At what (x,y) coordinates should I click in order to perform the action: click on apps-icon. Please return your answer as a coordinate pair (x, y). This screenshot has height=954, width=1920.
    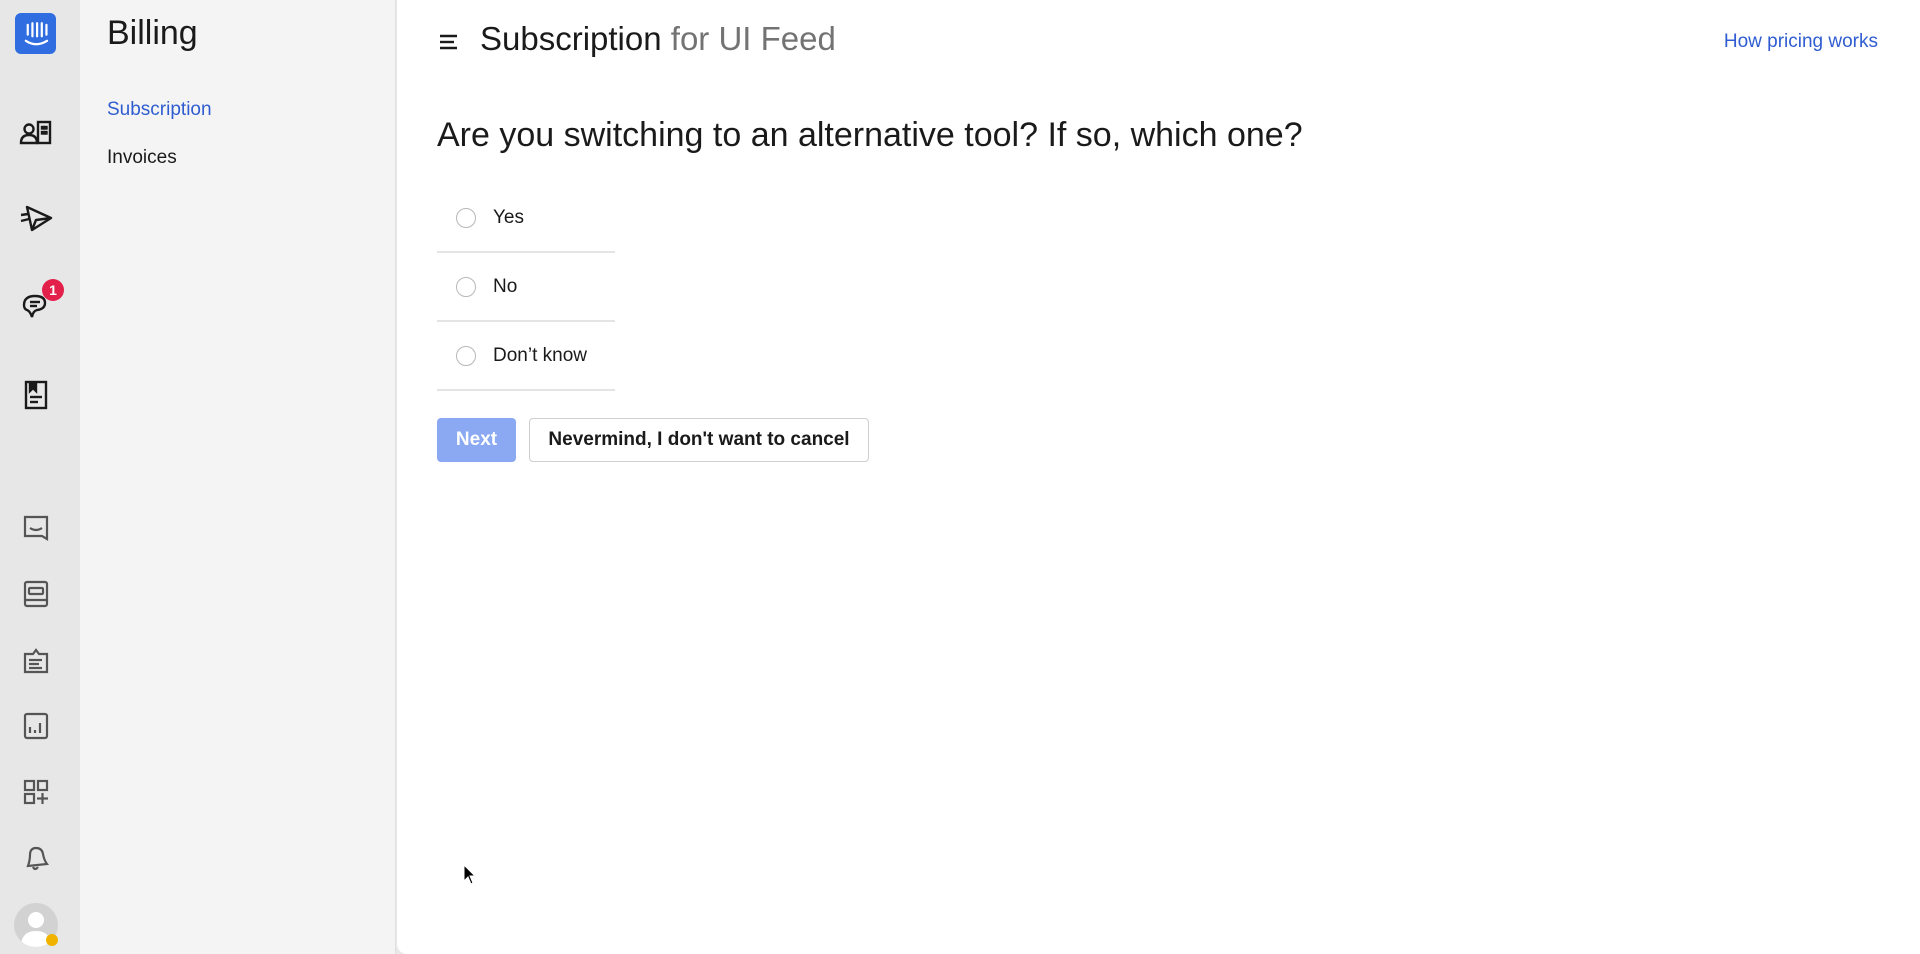
    Looking at the image, I should click on (36, 792).